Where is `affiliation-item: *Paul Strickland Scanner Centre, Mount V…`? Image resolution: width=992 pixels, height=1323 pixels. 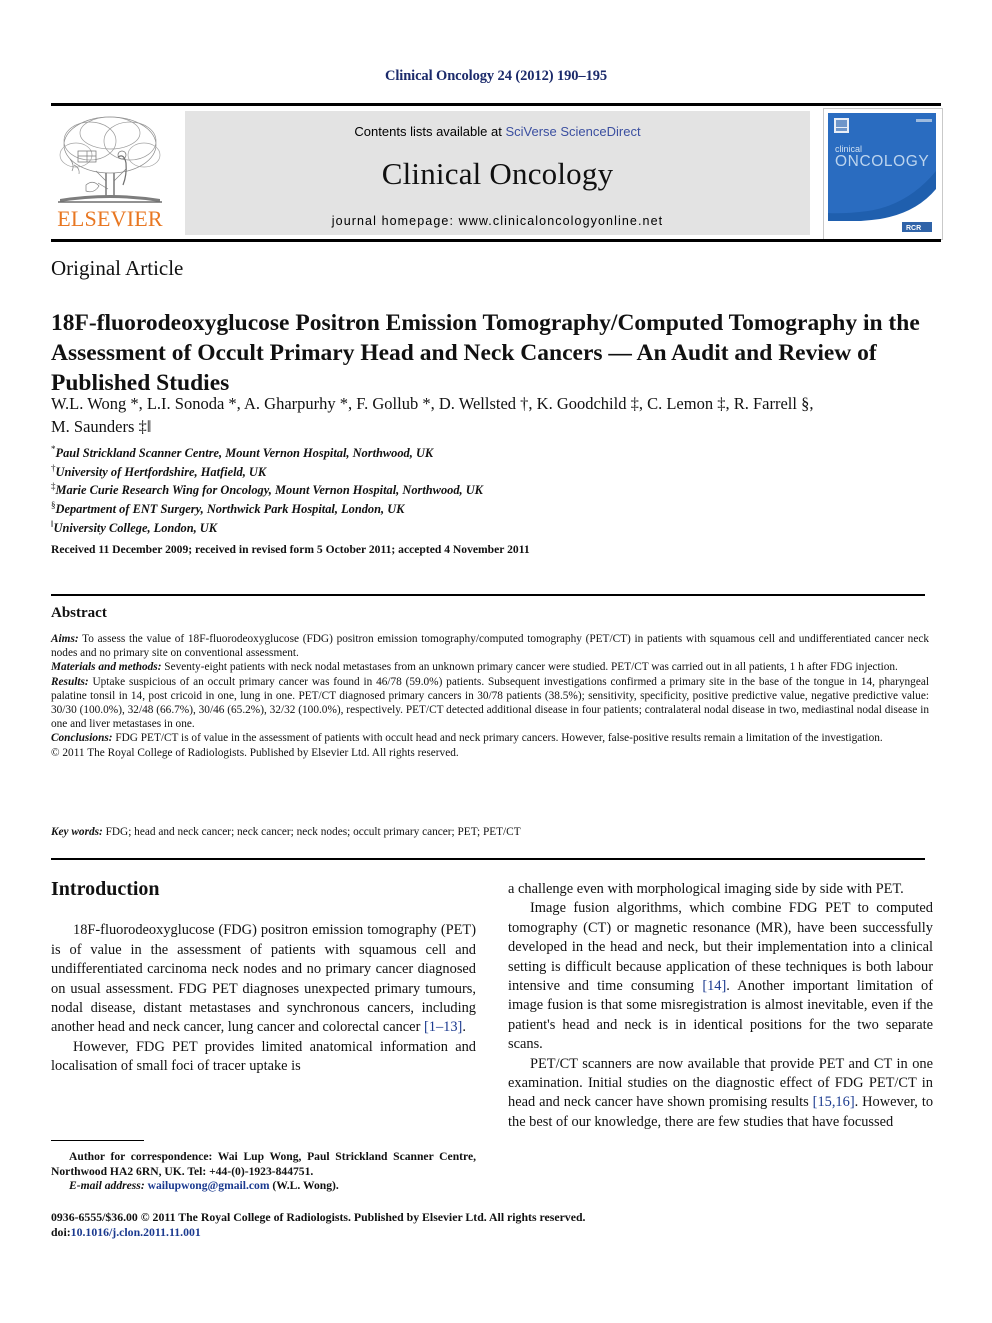 affiliation-item: *Paul Strickland Scanner Centre, Mount V… is located at coordinates (401, 451).